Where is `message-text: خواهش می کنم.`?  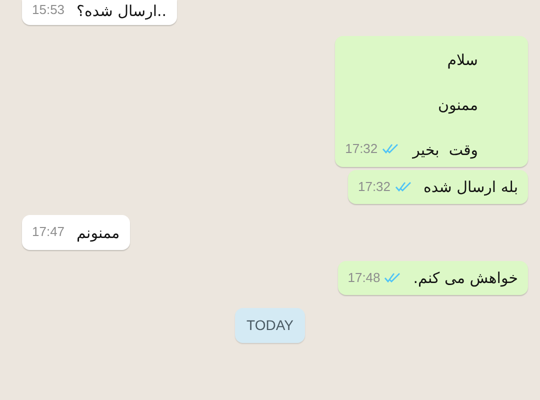 message-text: خواهش می کنم. is located at coordinates (465, 278).